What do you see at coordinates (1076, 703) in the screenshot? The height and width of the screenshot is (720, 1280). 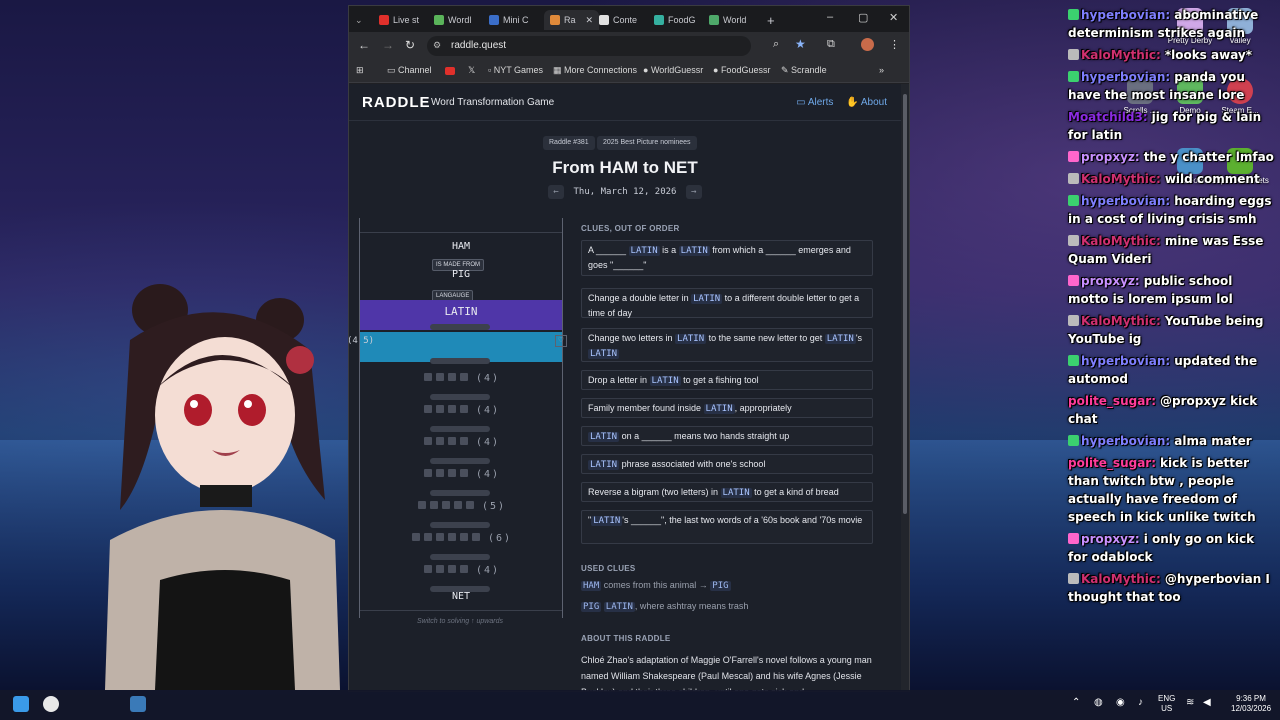 I see `tray-chevron-icon: ⌃` at bounding box center [1076, 703].